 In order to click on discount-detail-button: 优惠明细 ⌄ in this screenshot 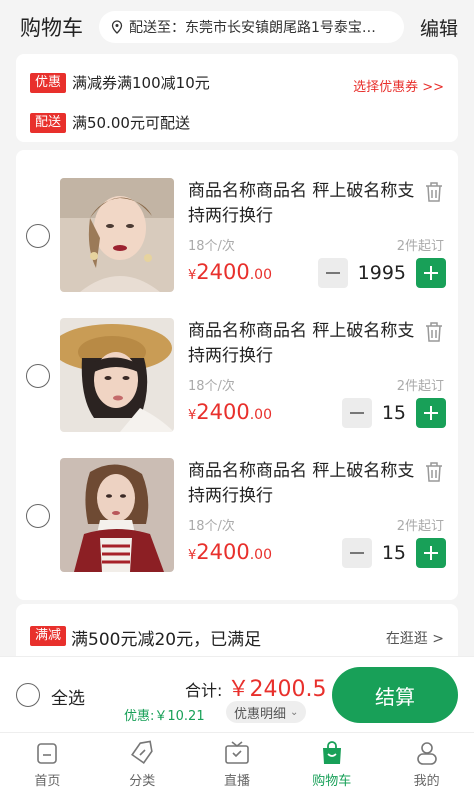, I will do `click(266, 712)`.